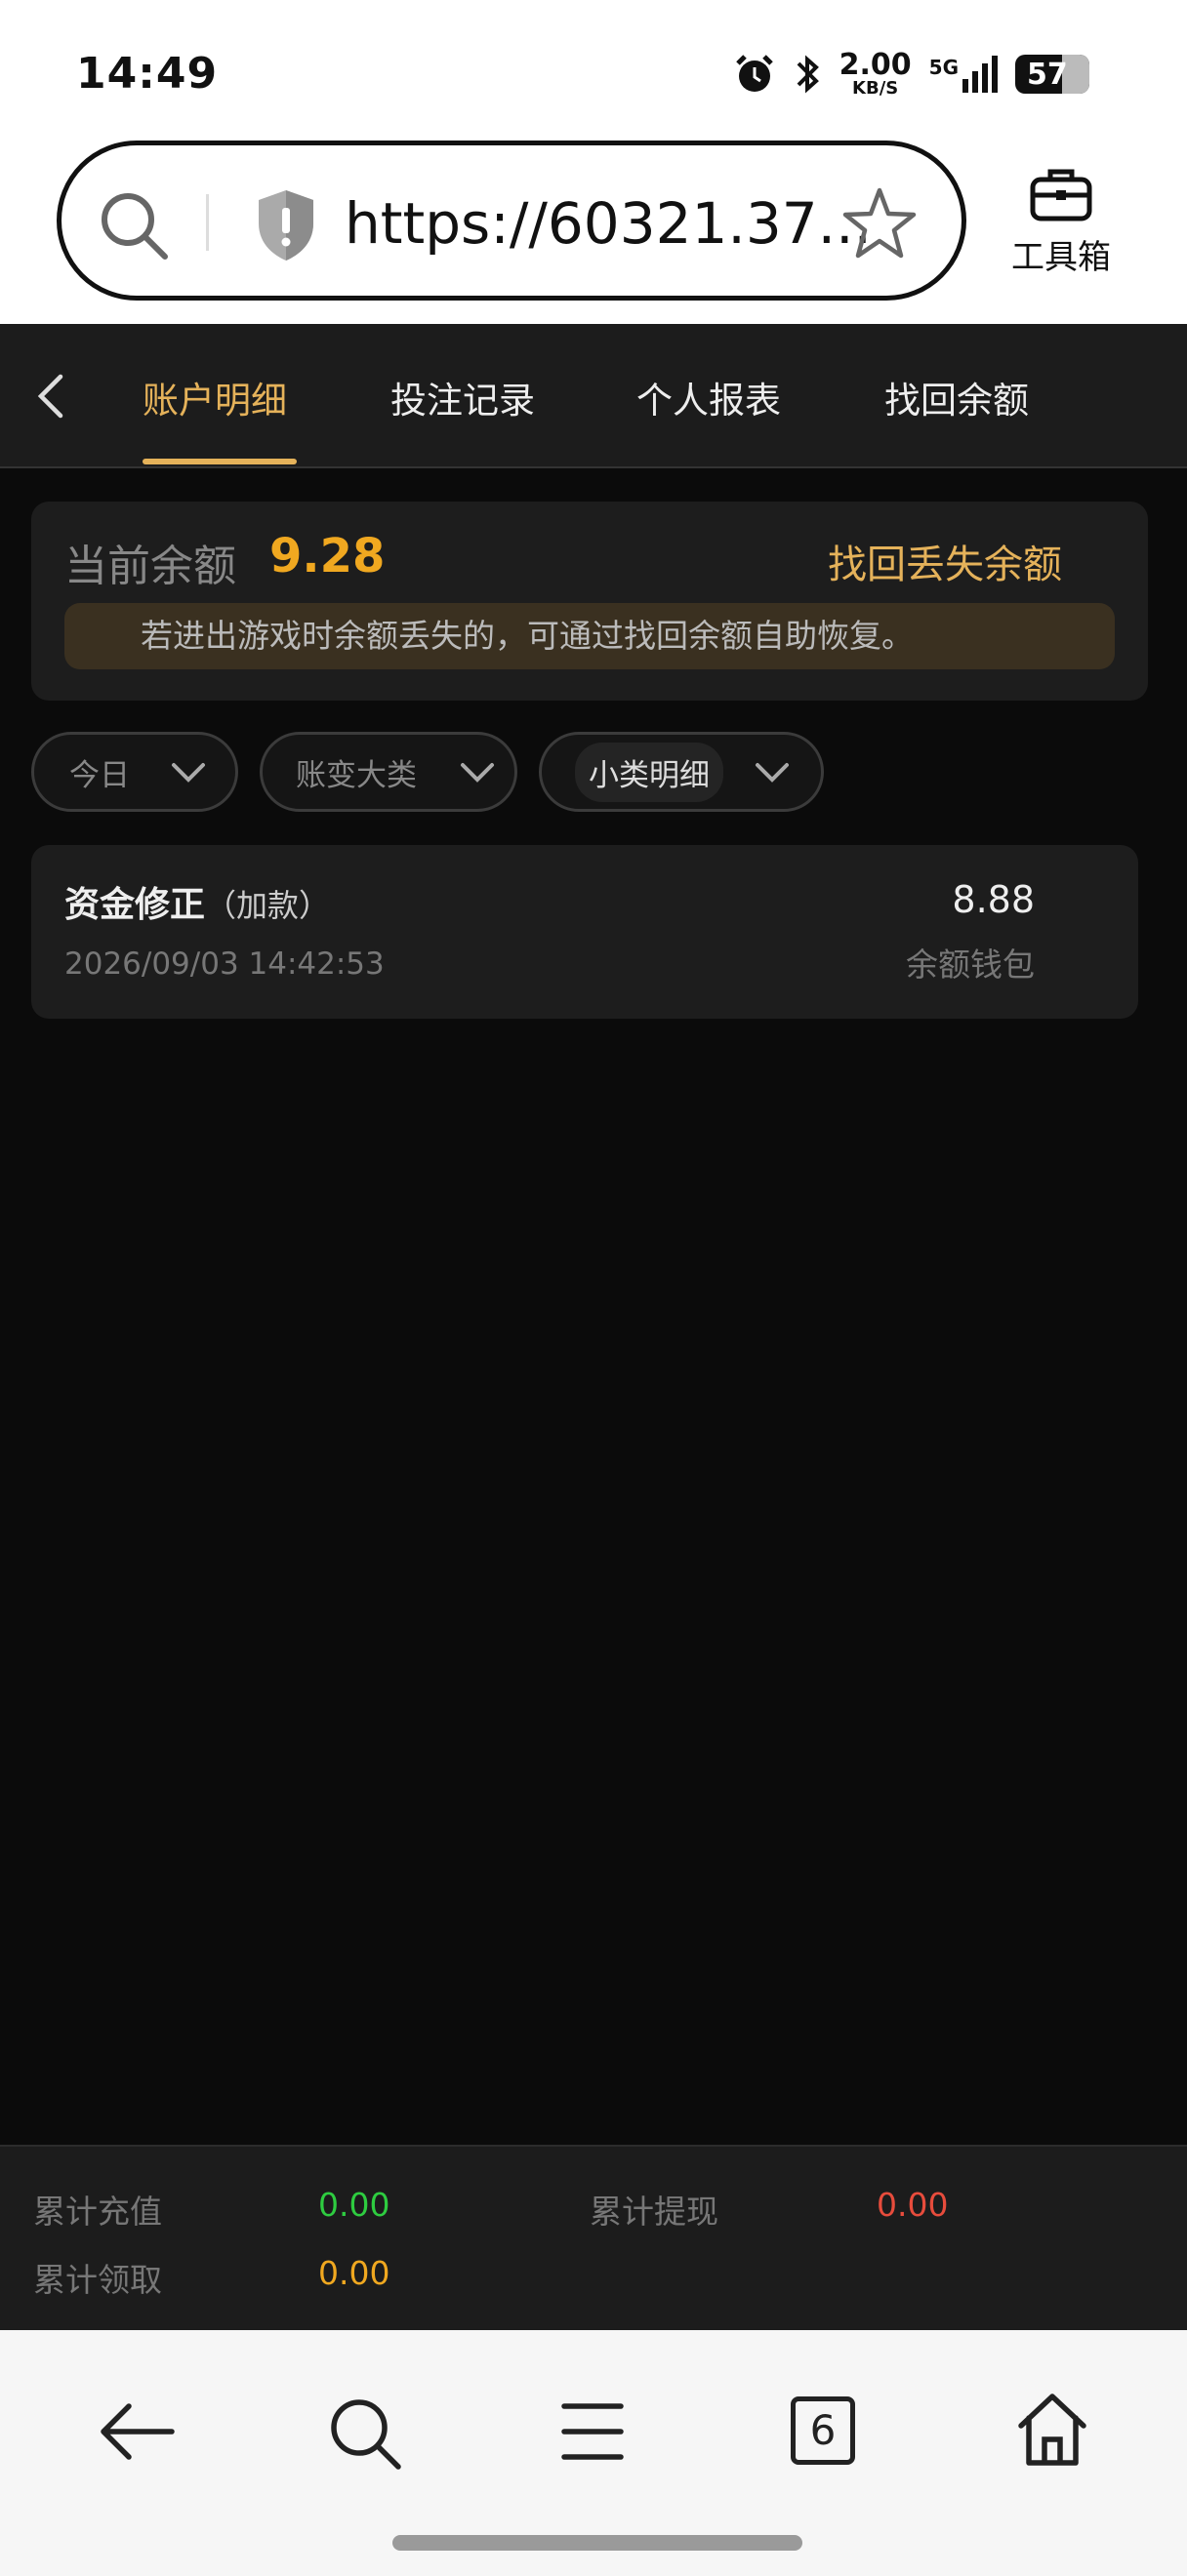 The width and height of the screenshot is (1187, 2576). I want to click on network-speed: 2.00 KB/S, so click(875, 74).